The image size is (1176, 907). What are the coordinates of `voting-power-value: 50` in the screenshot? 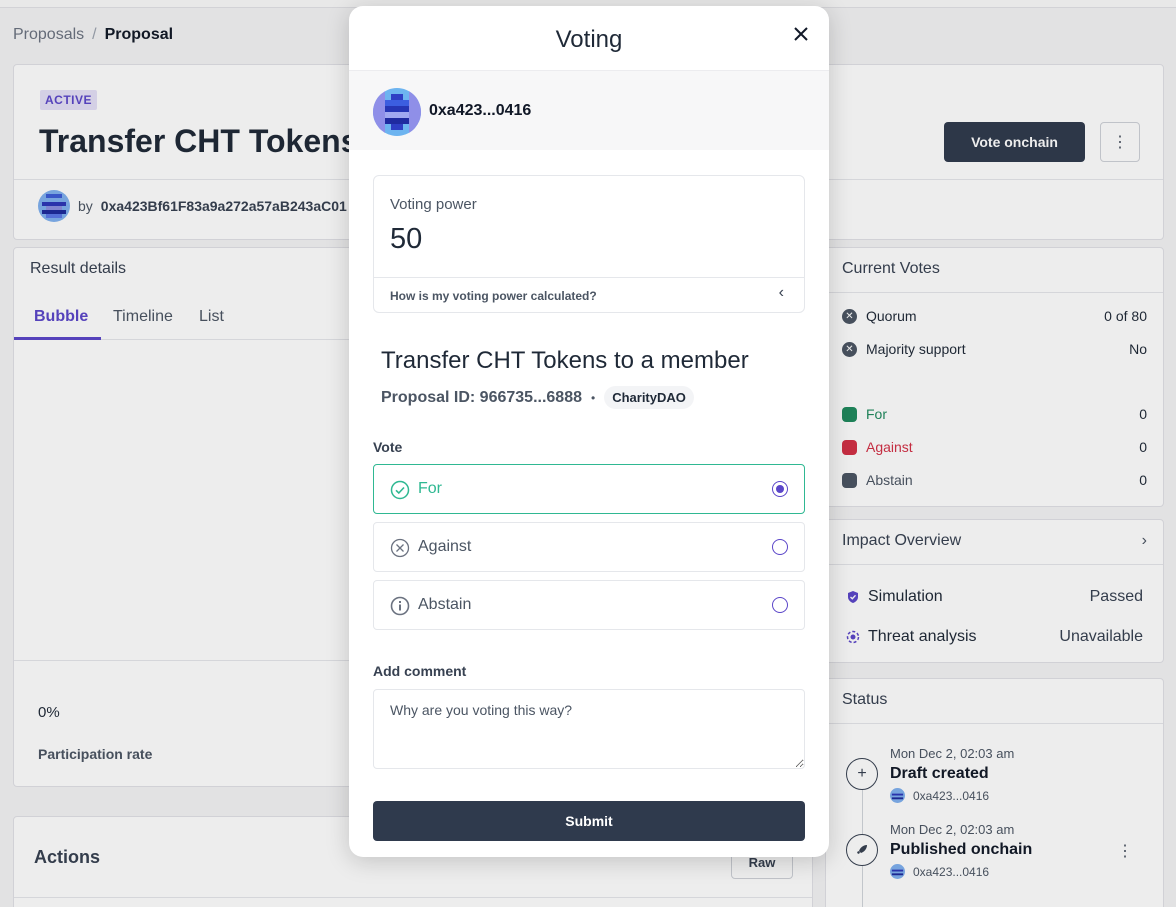 It's located at (406, 239).